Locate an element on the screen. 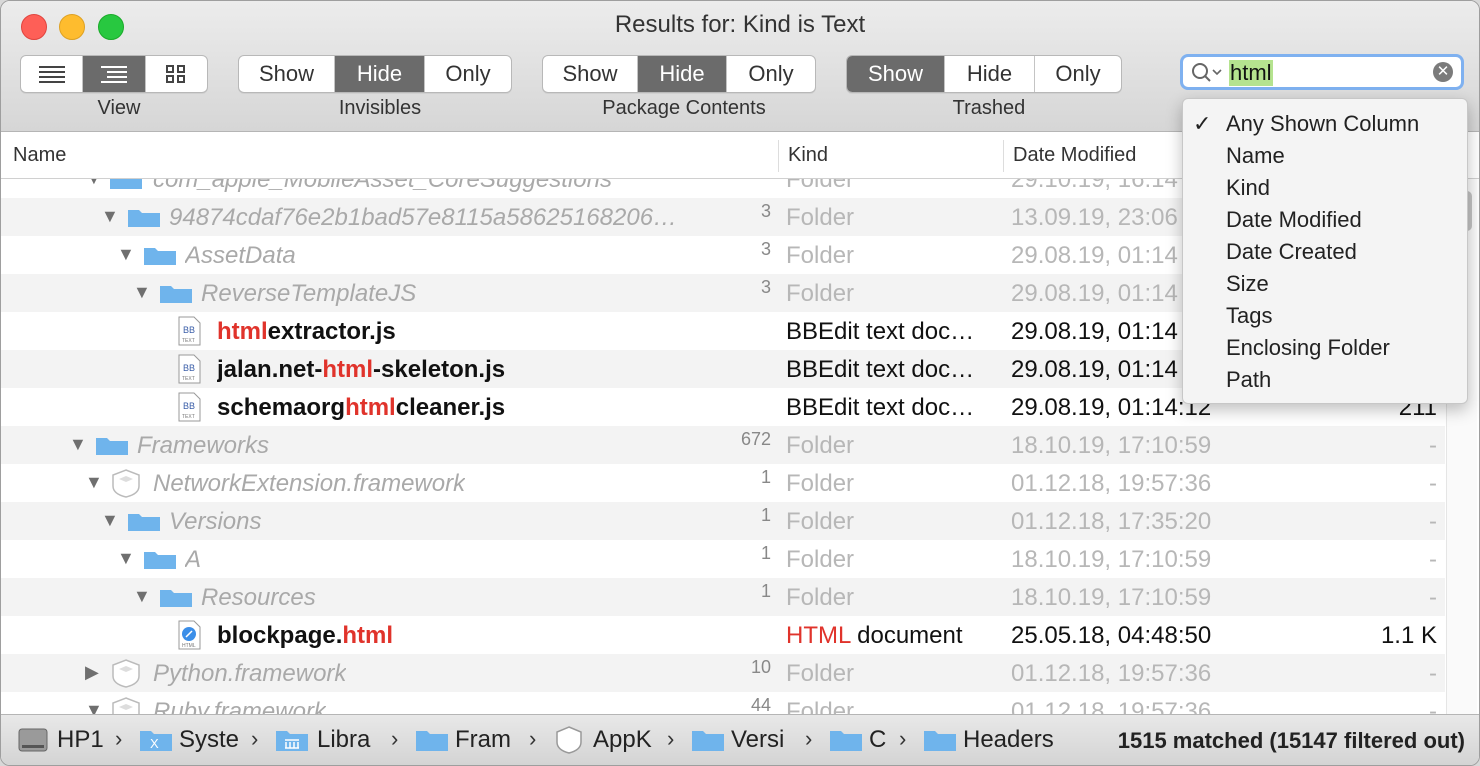 The image size is (1480, 766). list-item: ▼ Versions 1 Folder 01.12.18, 17:35:20 - is located at coordinates (723, 521).